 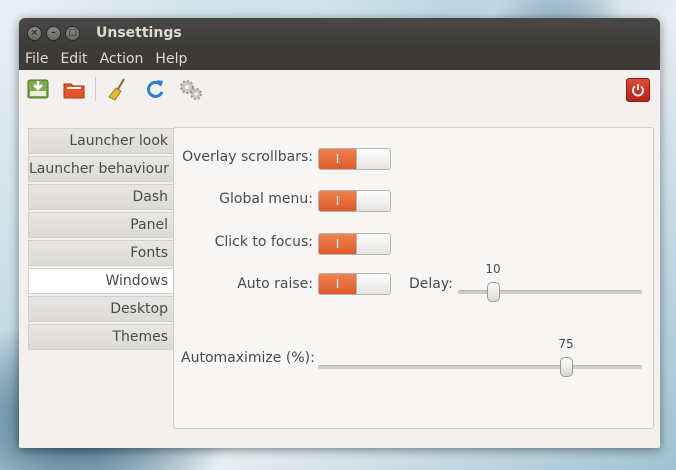 I want to click on power-icon, so click(x=638, y=90).